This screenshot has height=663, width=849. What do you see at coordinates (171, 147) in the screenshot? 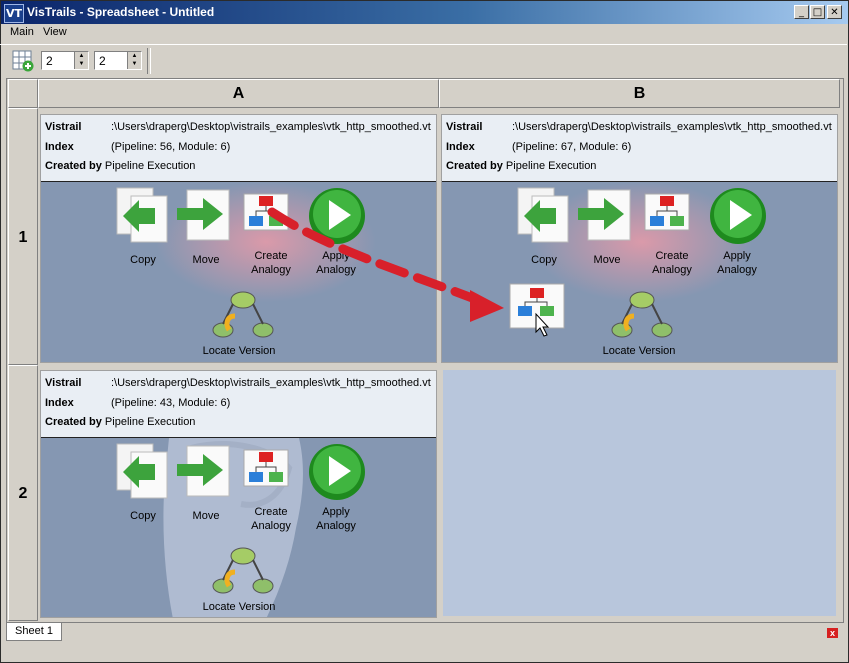
I see `index-value: (Pipeline: 56, Module: 6)` at bounding box center [171, 147].